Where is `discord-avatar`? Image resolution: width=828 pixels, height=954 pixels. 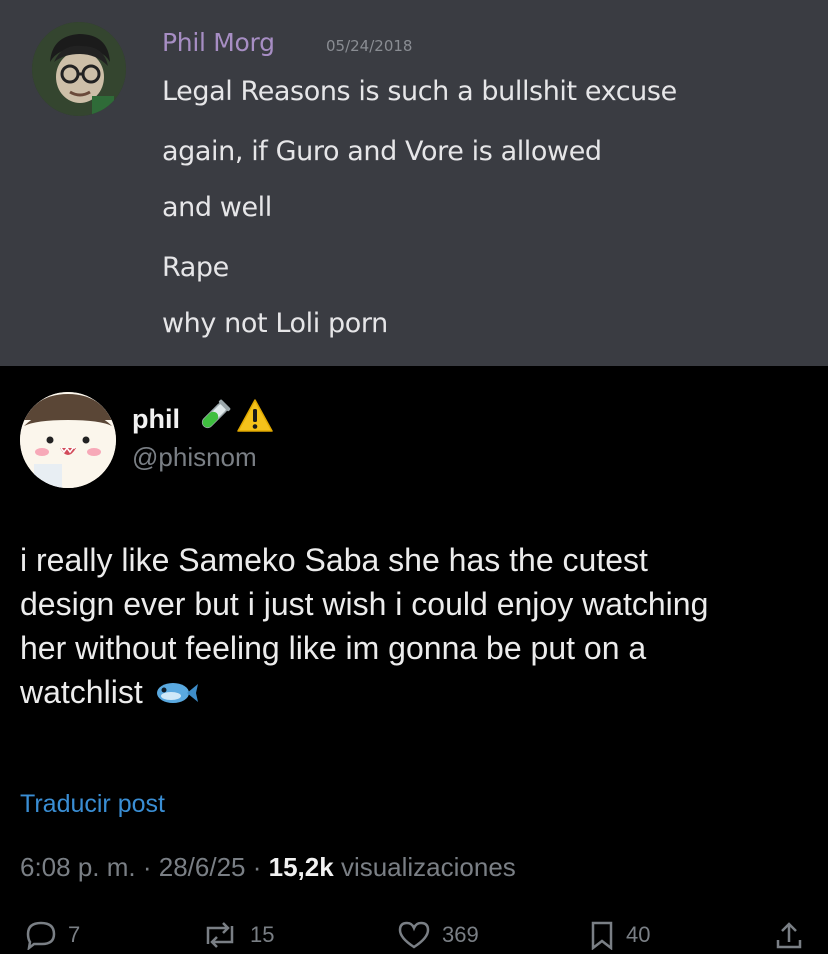
discord-avatar is located at coordinates (79, 69).